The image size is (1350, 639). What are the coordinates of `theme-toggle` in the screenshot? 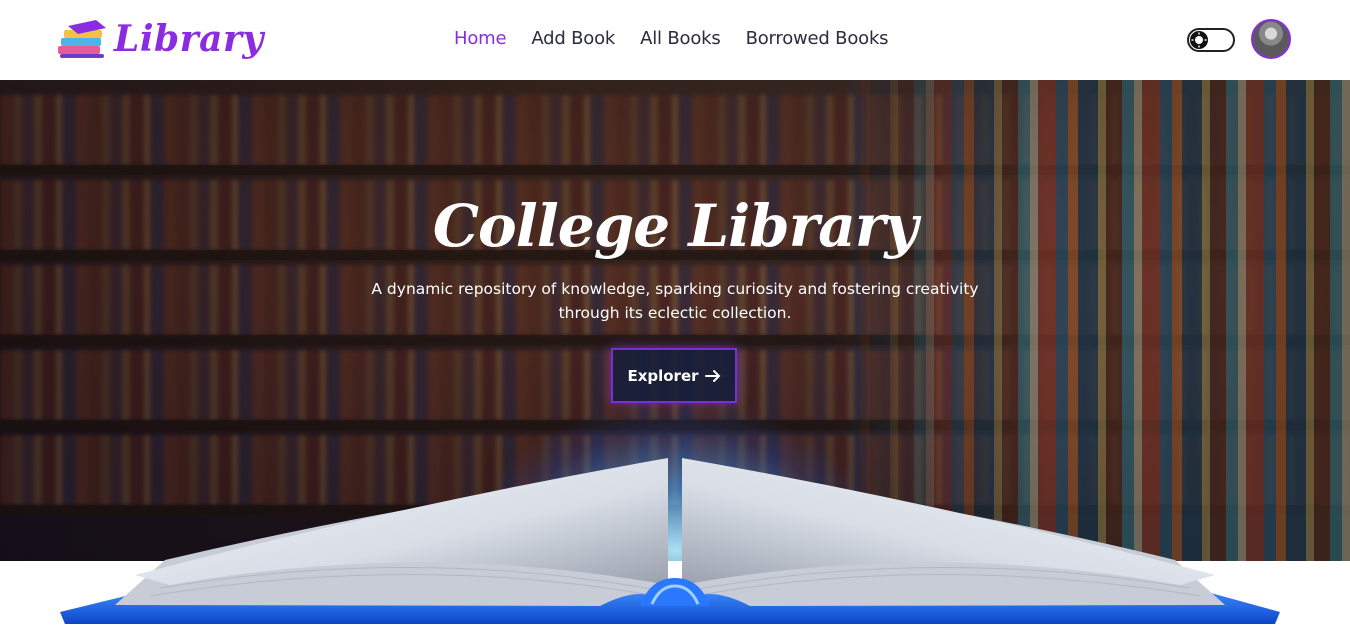 It's located at (1211, 40).